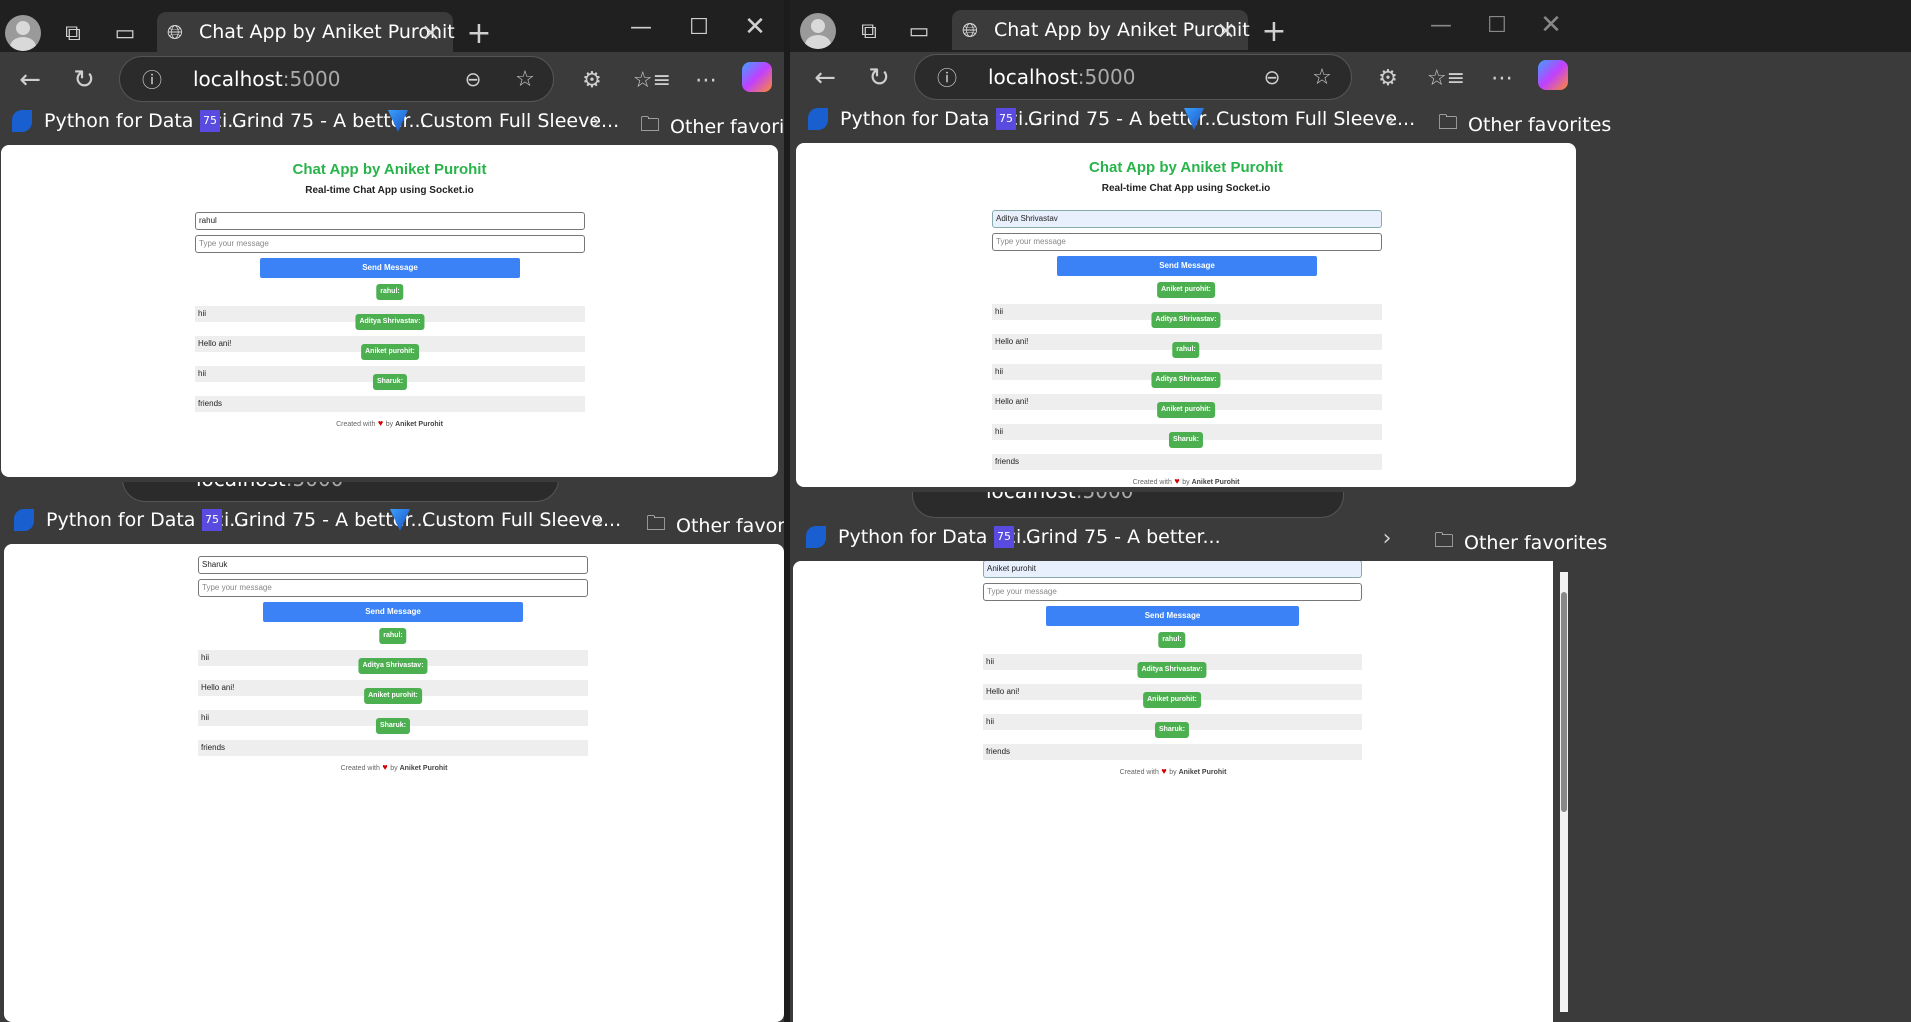 The image size is (1911, 1022). What do you see at coordinates (212, 520) in the screenshot?
I see `grind-favicon: 75` at bounding box center [212, 520].